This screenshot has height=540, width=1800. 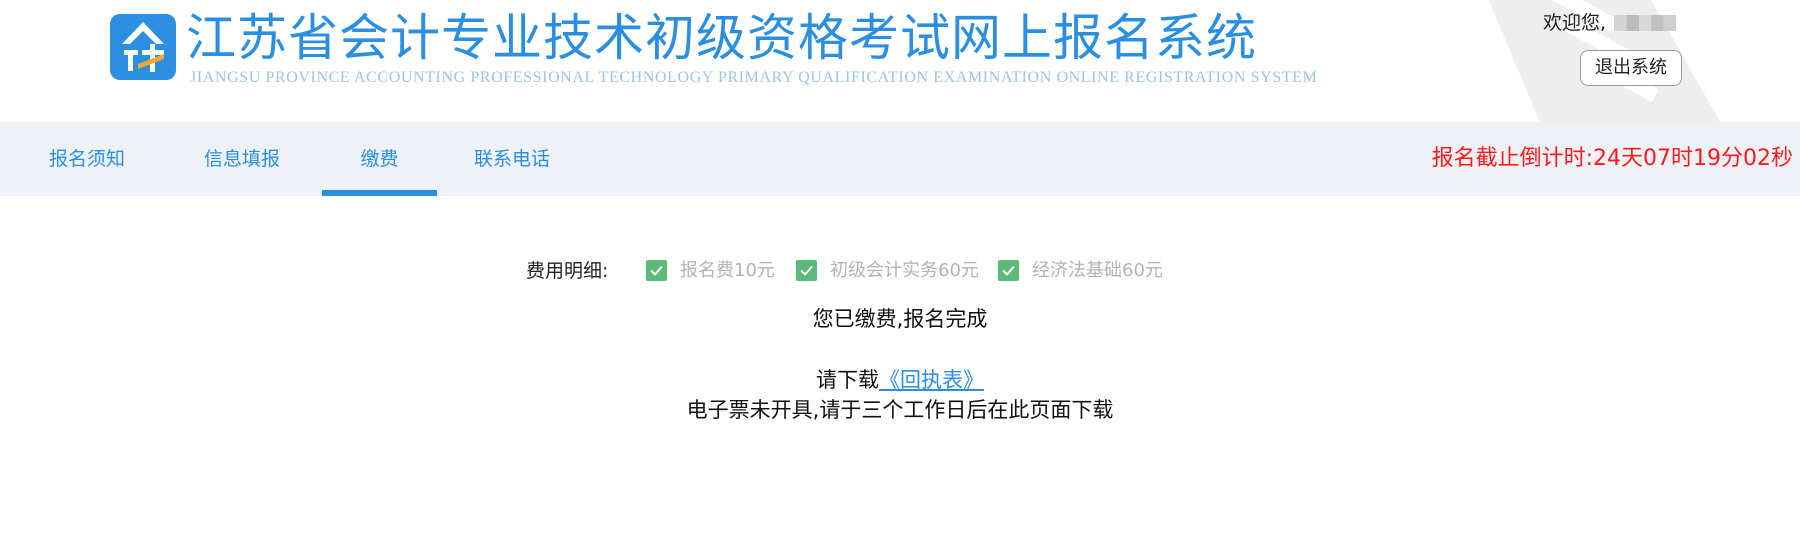 I want to click on tab-contact: 联系电话, so click(x=512, y=159).